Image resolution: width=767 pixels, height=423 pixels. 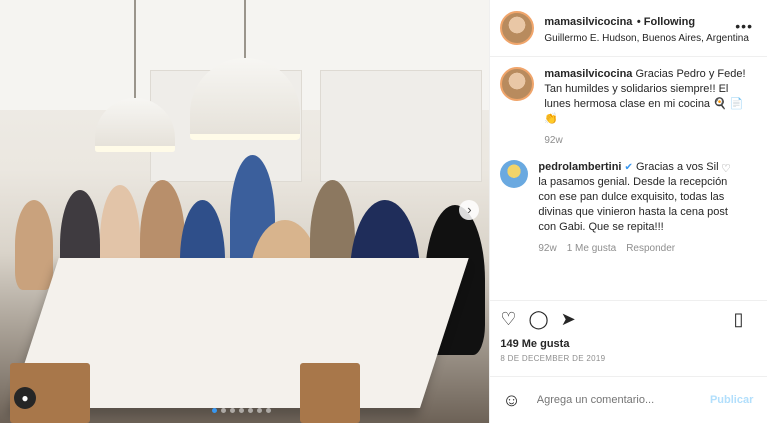 What do you see at coordinates (539, 319) in the screenshot?
I see `comment-icon: ◯` at bounding box center [539, 319].